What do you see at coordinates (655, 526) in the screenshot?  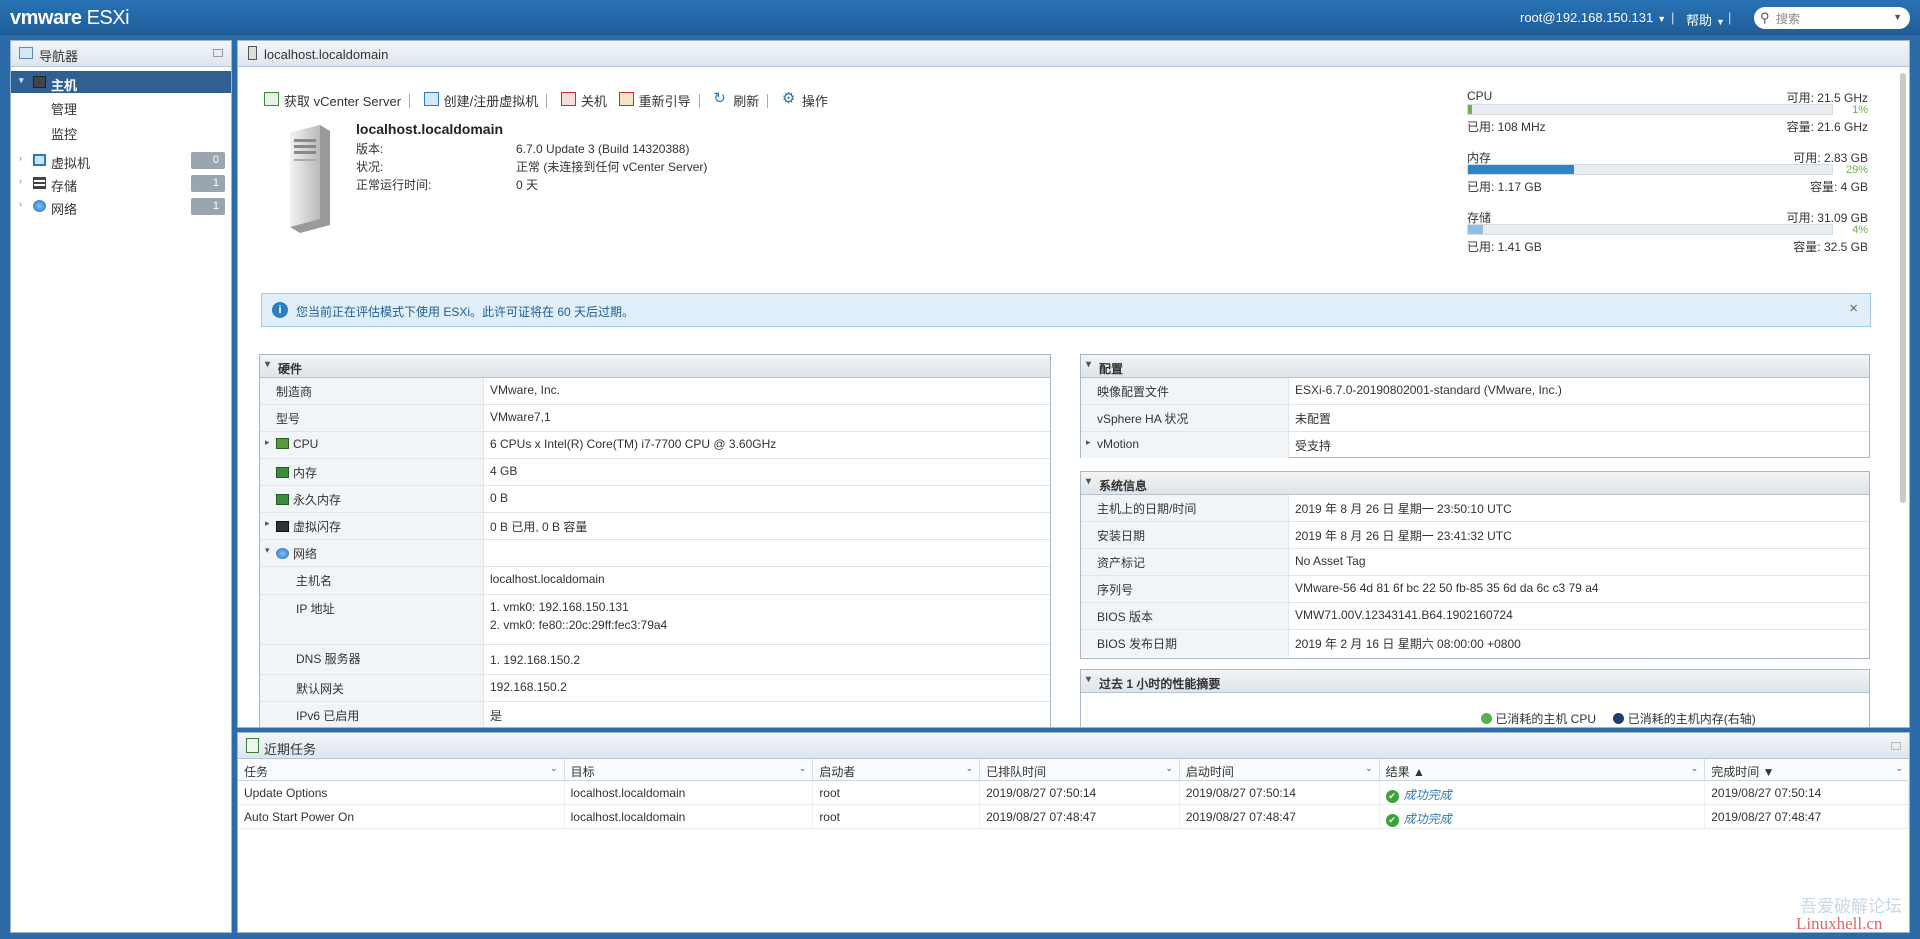 I see `hw-row-vflash: ▸ 虚拟闪存 0 B 已用, 0 B 容量` at bounding box center [655, 526].